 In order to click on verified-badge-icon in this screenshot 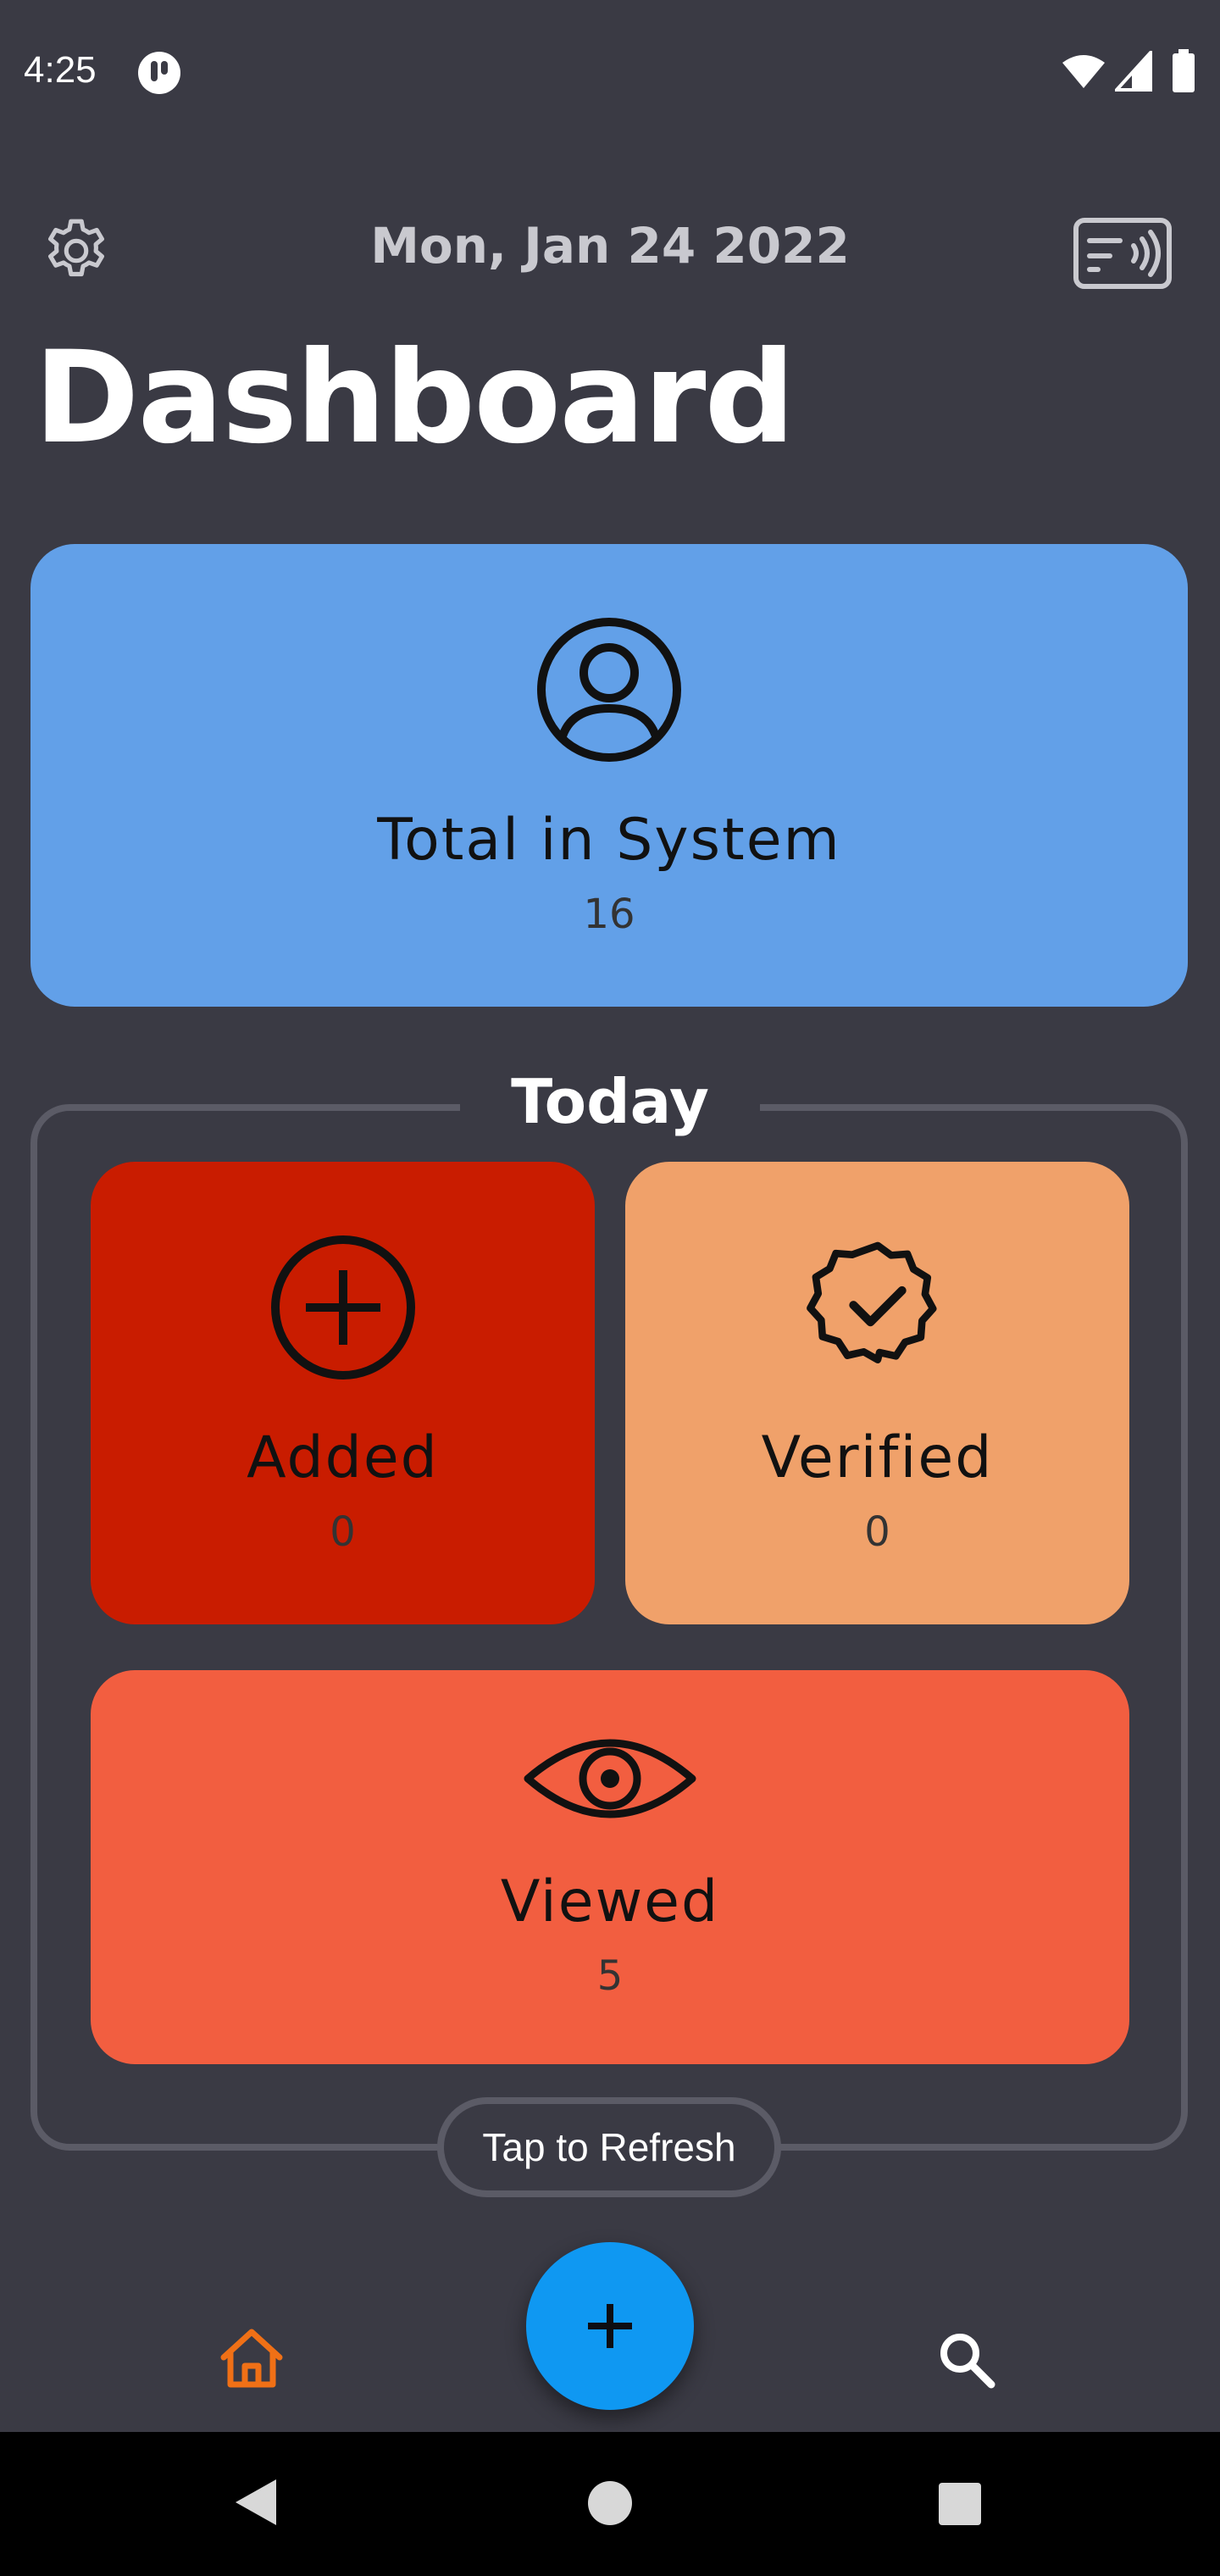, I will do `click(871, 1302)`.